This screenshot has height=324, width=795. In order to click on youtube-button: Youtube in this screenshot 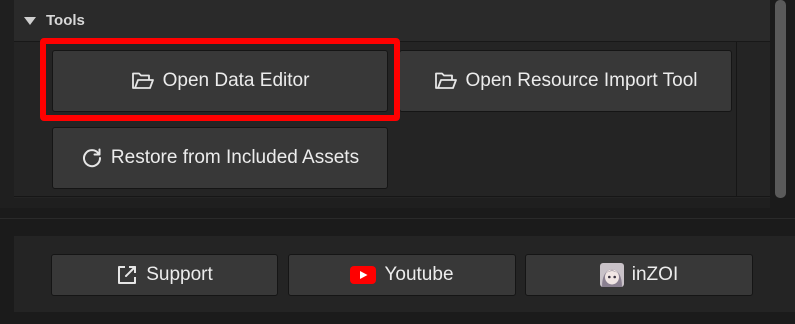, I will do `click(402, 275)`.